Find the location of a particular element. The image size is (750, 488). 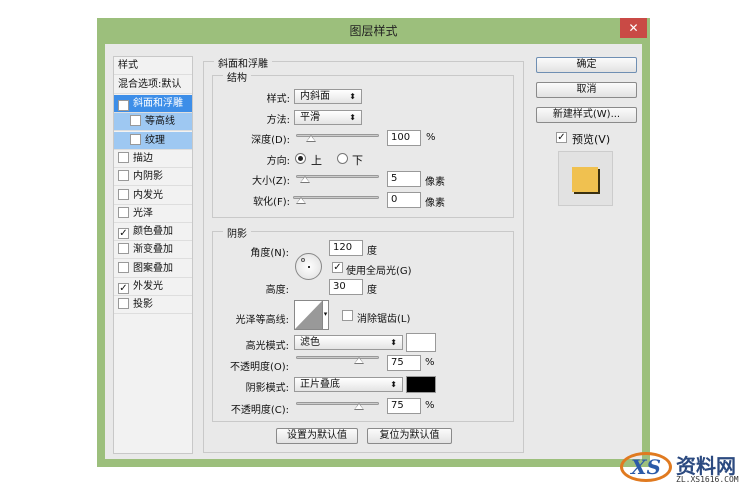

preview-box is located at coordinates (585, 178).